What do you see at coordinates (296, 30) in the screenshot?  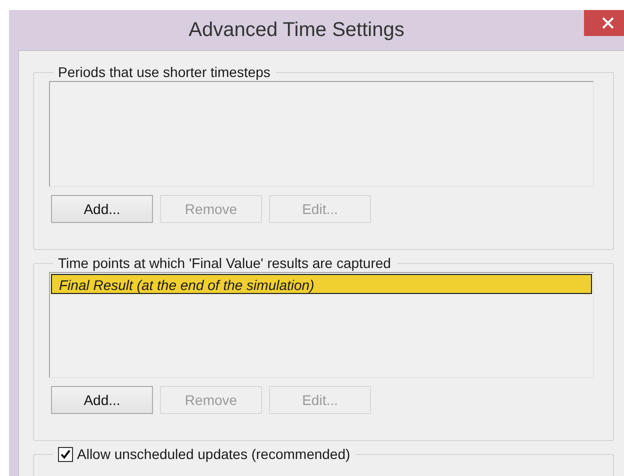 I see `window-title: Advanced Time Settings` at bounding box center [296, 30].